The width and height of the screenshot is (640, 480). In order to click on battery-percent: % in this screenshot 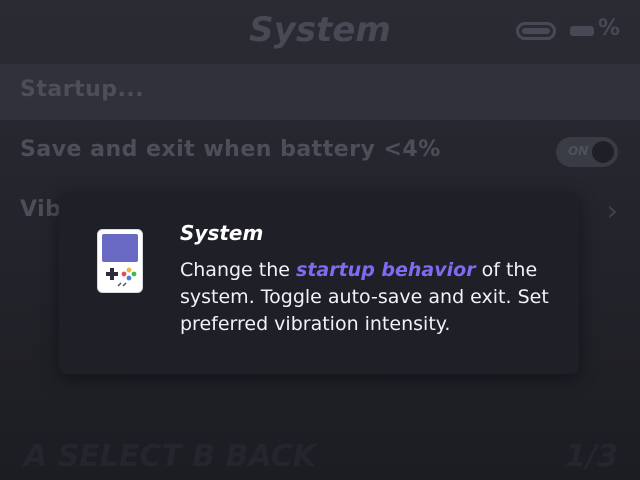, I will do `click(608, 28)`.